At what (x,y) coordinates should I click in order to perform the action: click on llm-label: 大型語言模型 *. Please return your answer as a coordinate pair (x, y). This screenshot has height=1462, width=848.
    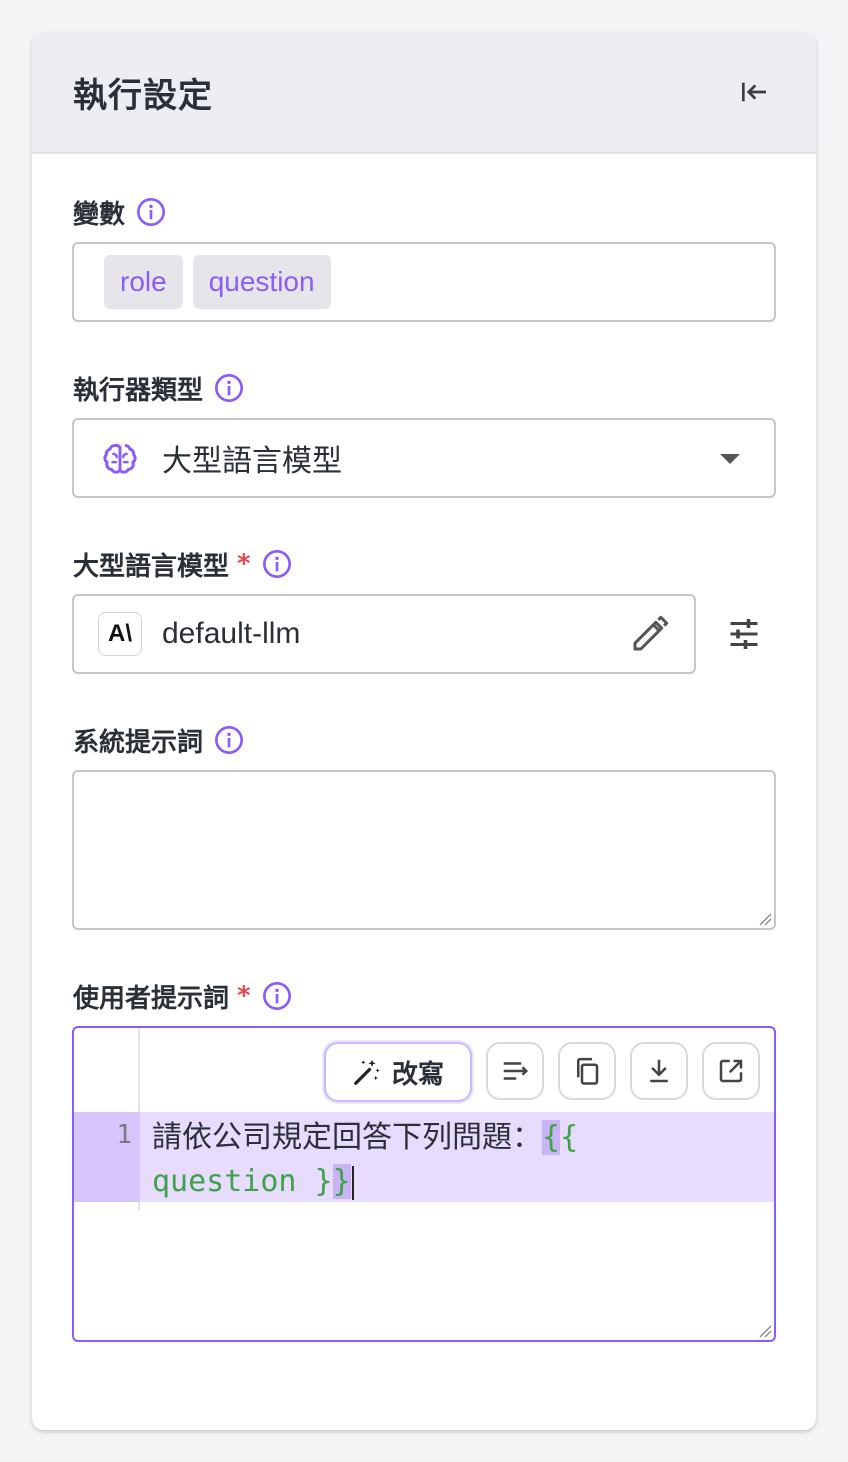
    Looking at the image, I should click on (183, 564).